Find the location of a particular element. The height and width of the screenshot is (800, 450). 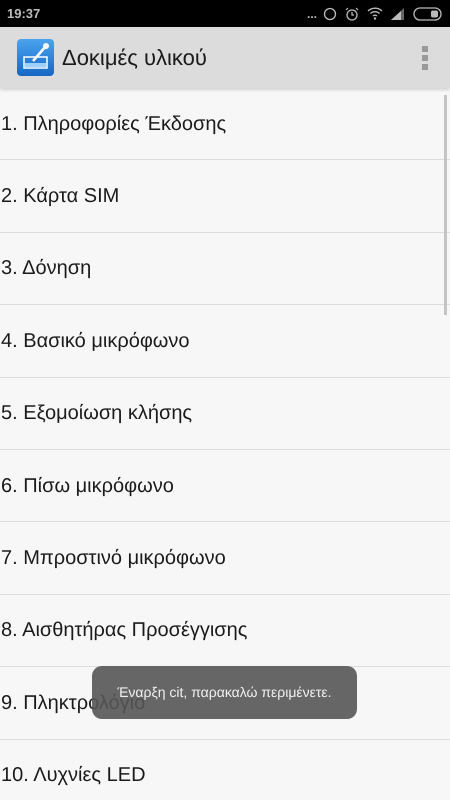

wifi-icon is located at coordinates (375, 13).